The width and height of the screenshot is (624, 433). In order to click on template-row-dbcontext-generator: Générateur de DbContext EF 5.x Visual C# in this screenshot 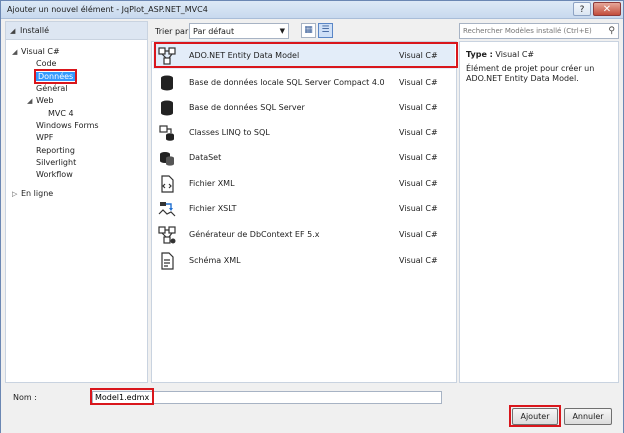, I will do `click(304, 235)`.